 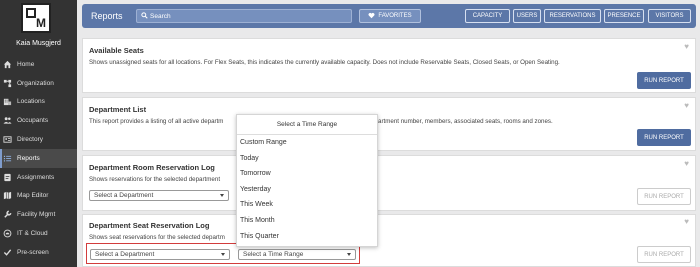 What do you see at coordinates (36, 18) in the screenshot?
I see `app-logo: M` at bounding box center [36, 18].